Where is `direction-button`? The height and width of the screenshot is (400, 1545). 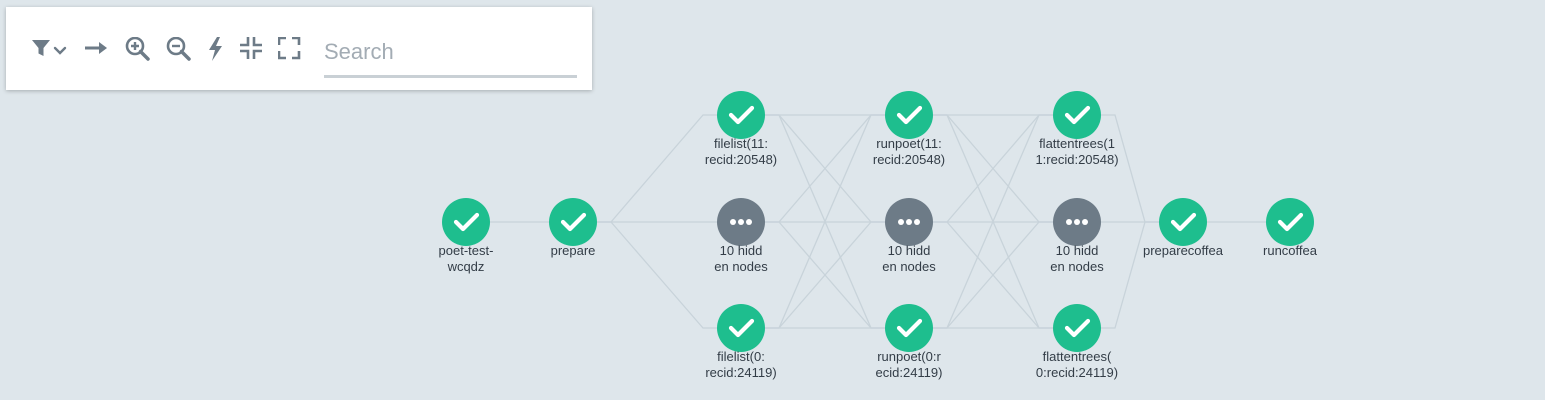
direction-button is located at coordinates (98, 53).